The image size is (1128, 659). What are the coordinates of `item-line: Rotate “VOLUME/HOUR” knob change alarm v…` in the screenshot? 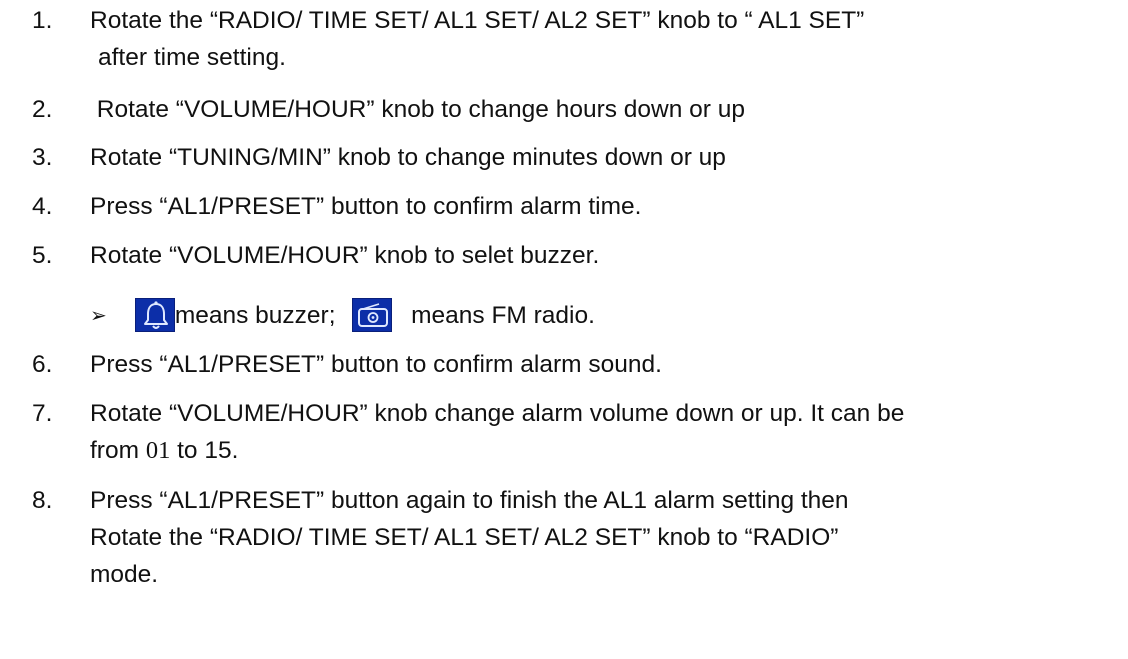 It's located at (497, 413).